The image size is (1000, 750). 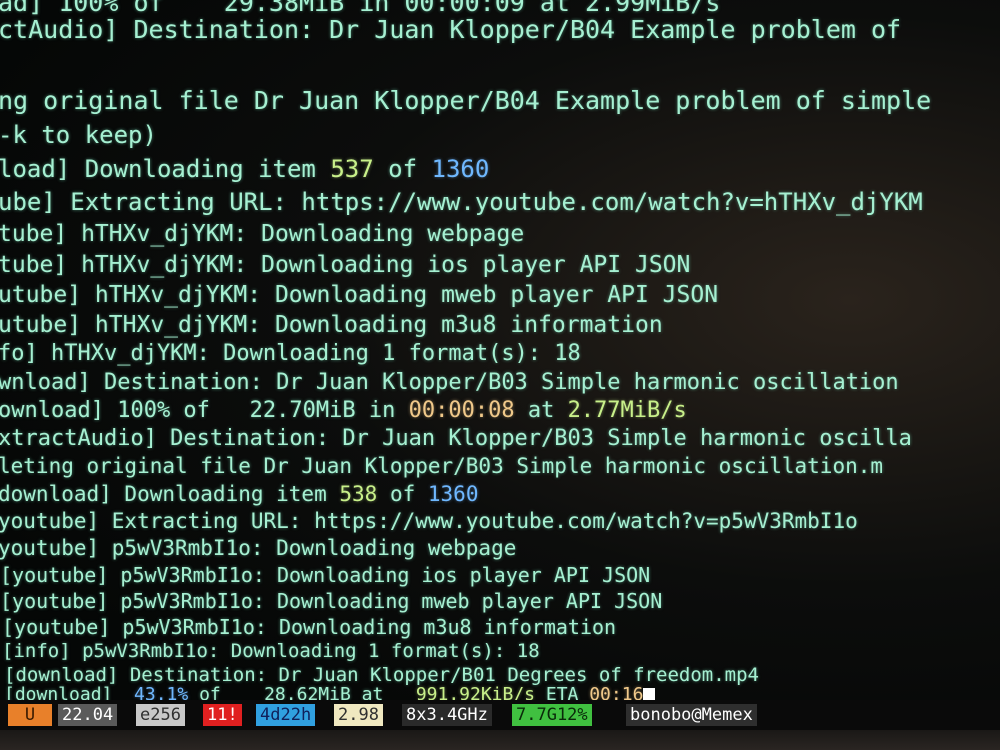 What do you see at coordinates (88, 715) in the screenshot?
I see `os-version-segment: 22.04` at bounding box center [88, 715].